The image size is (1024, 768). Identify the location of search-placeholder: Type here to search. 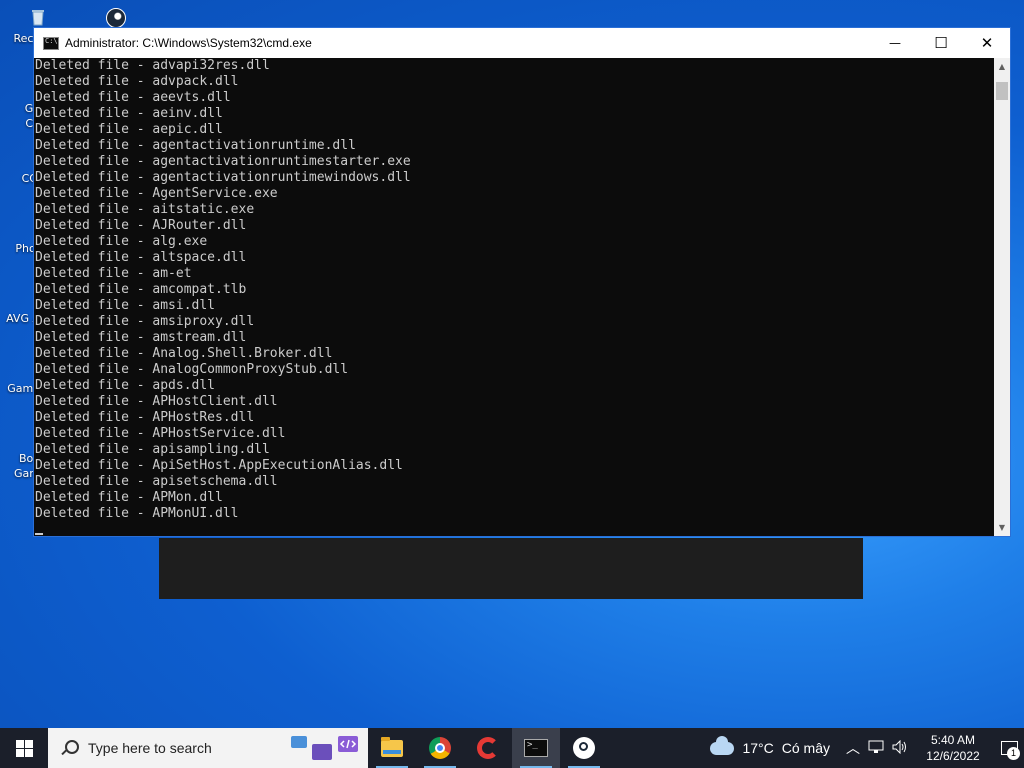
(150, 748).